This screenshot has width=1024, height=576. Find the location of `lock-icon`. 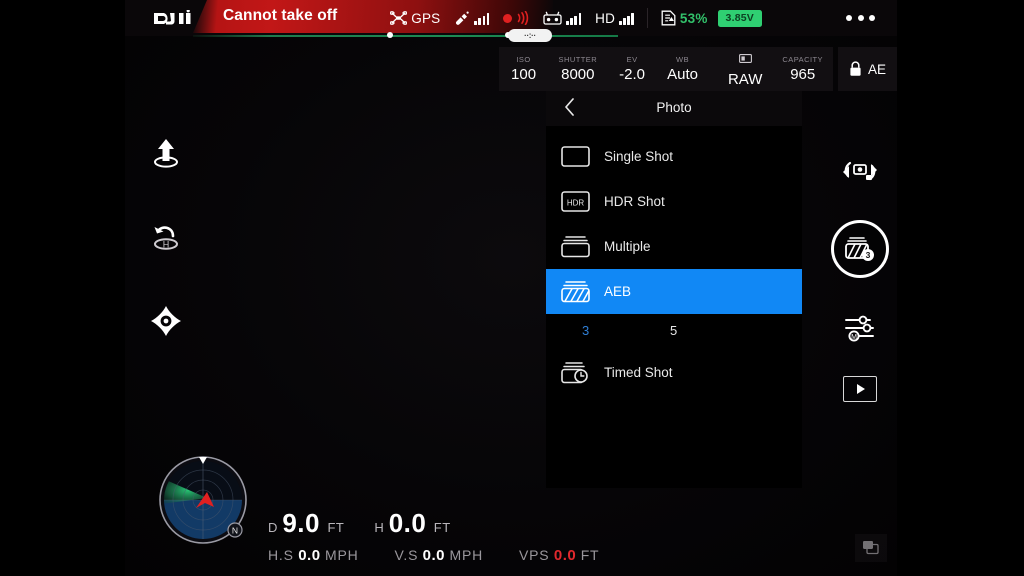

lock-icon is located at coordinates (855, 68).